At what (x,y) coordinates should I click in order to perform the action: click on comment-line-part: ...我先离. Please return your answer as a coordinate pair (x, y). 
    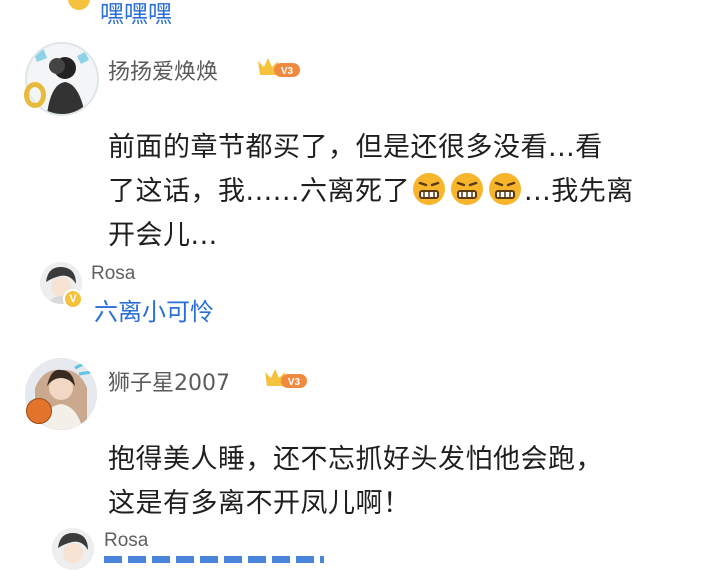
    Looking at the image, I should click on (579, 191).